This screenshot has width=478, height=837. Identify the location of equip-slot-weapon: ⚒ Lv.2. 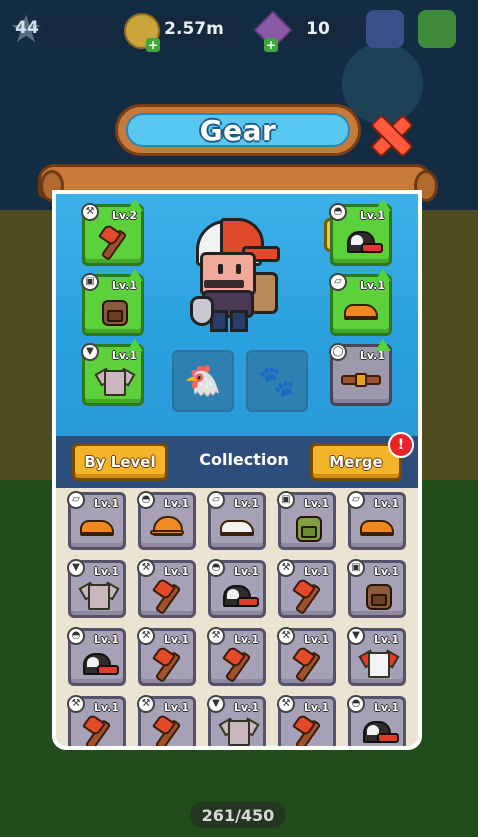
(112, 232).